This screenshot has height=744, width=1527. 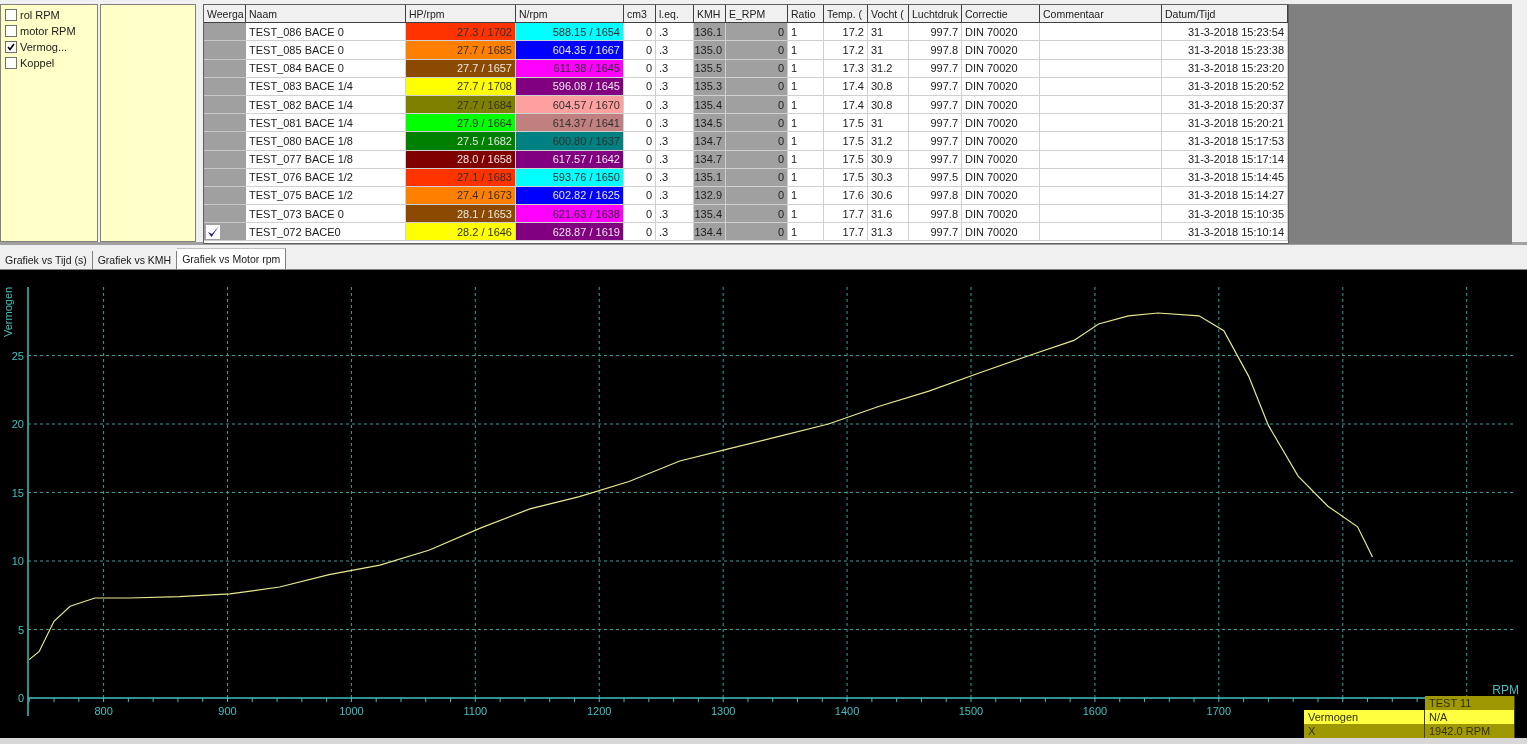 I want to click on tick-label: 15, so click(x=17, y=492).